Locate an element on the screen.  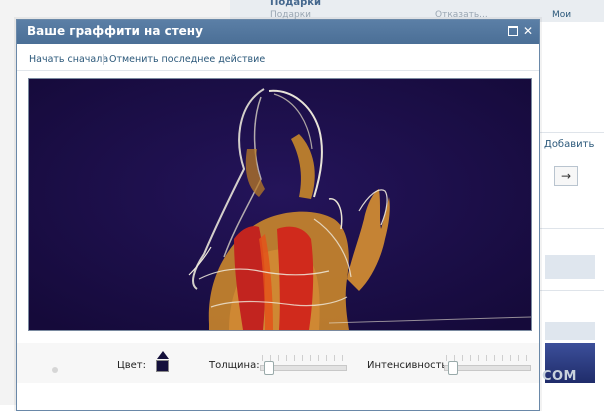
thickness-slider-thumb is located at coordinates (268, 368).